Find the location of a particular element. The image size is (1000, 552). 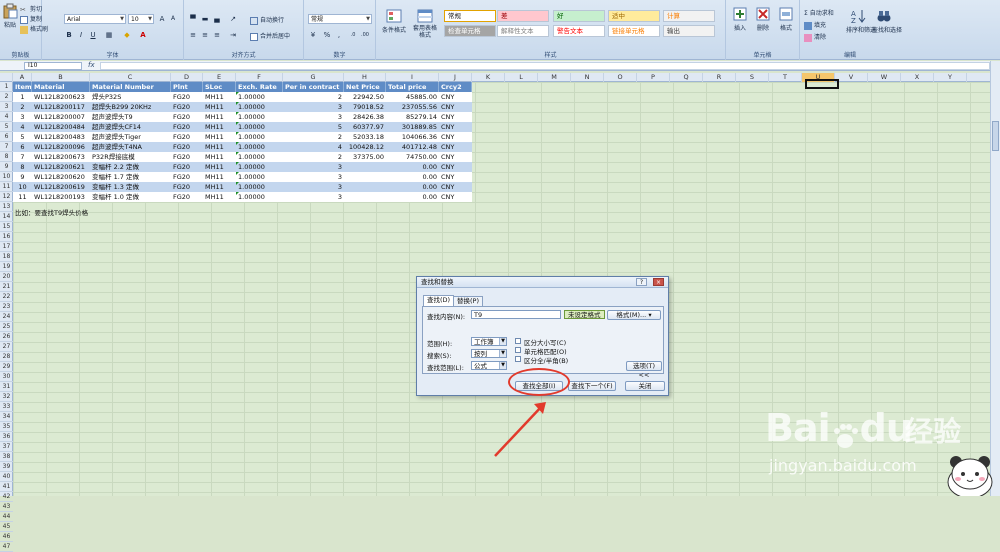

column-header-l: L is located at coordinates (521, 77).